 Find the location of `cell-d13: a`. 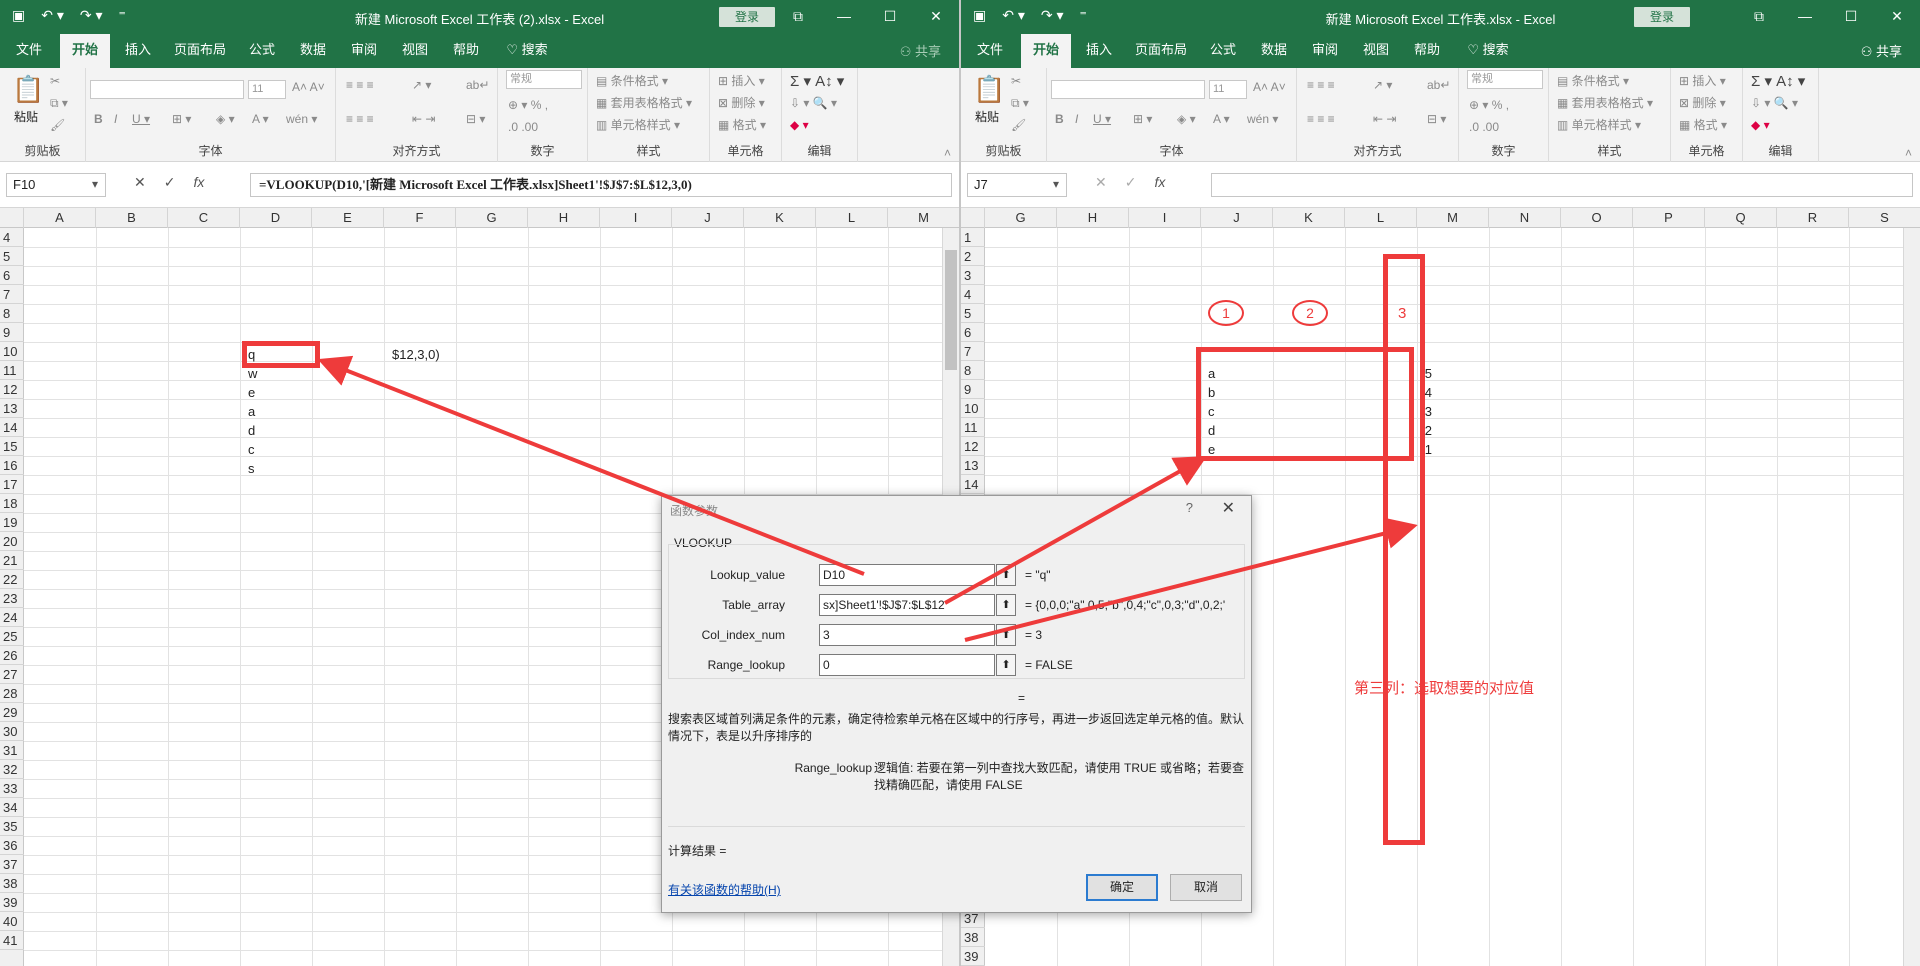

cell-d13: a is located at coordinates (251, 411).